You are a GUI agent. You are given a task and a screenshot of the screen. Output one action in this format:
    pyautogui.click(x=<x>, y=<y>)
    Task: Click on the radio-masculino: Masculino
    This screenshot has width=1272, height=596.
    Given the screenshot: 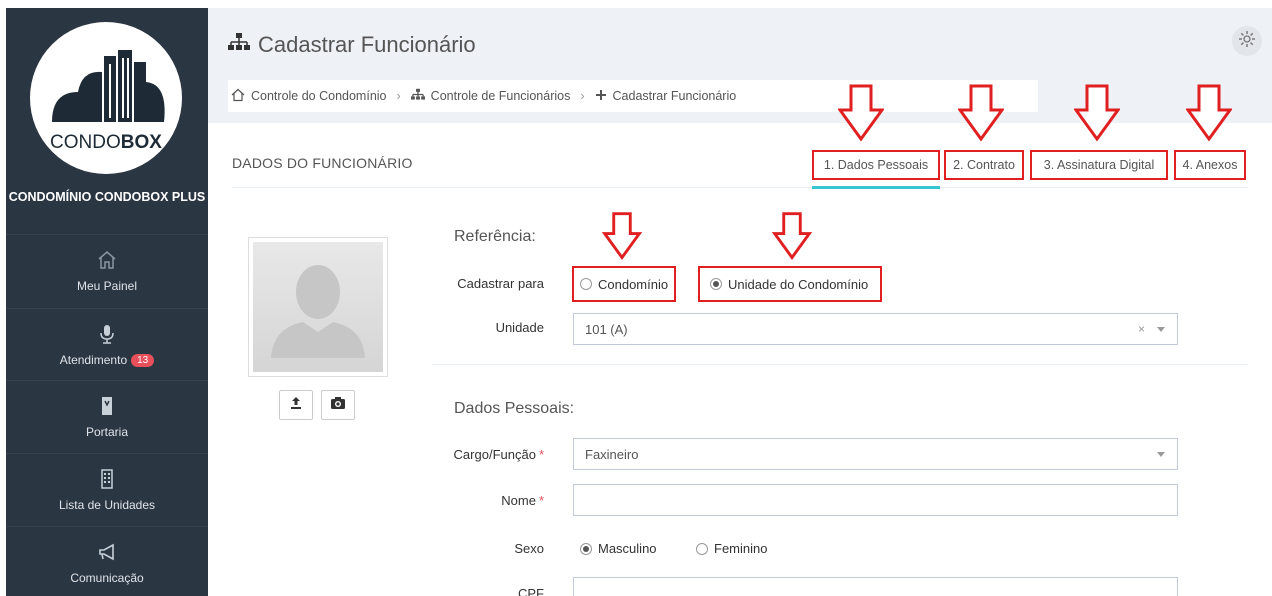 What is the action you would take?
    pyautogui.click(x=618, y=548)
    